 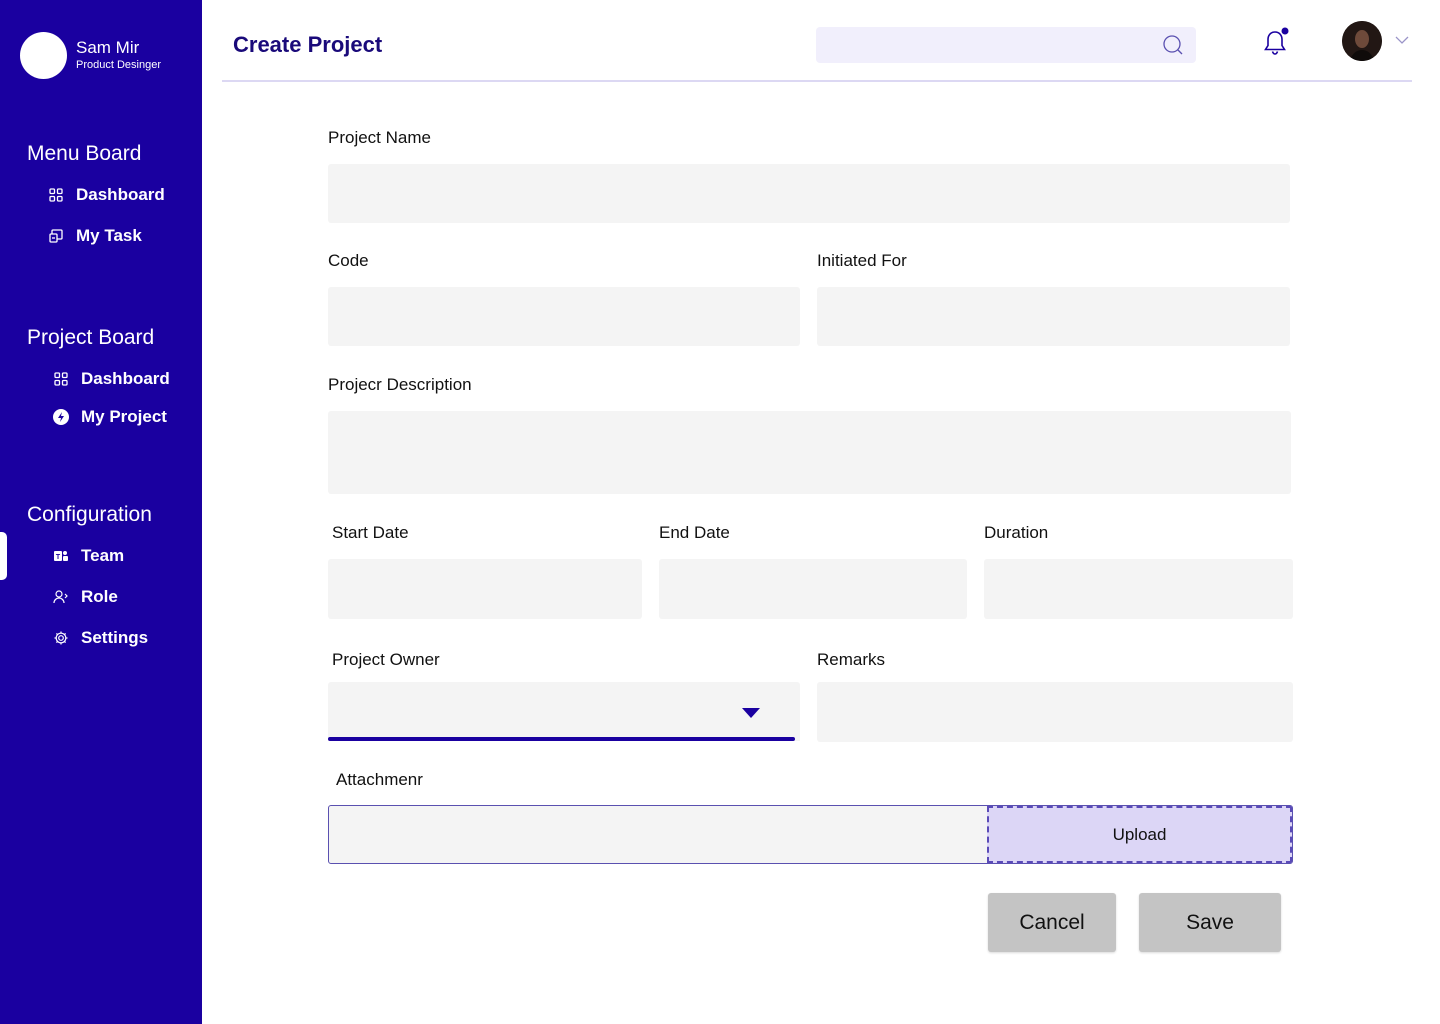 I want to click on attachment-label: Attachmenr, so click(x=379, y=779).